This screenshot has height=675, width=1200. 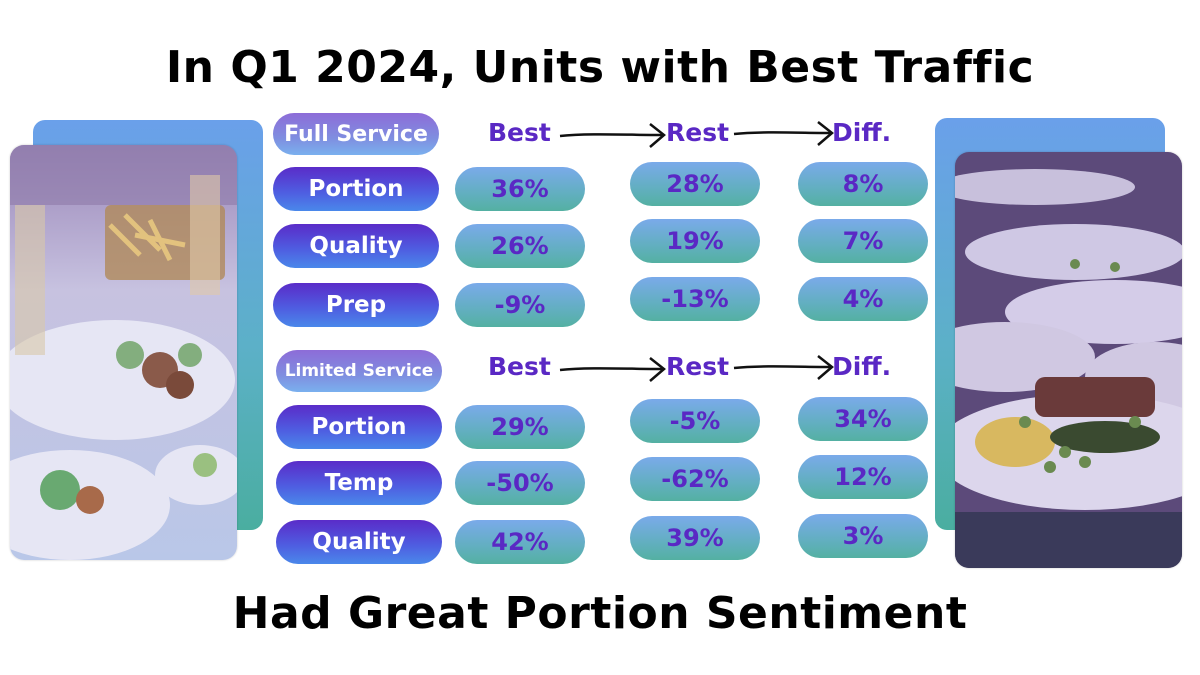 I want to click on value-diff: 34%, so click(x=863, y=419).